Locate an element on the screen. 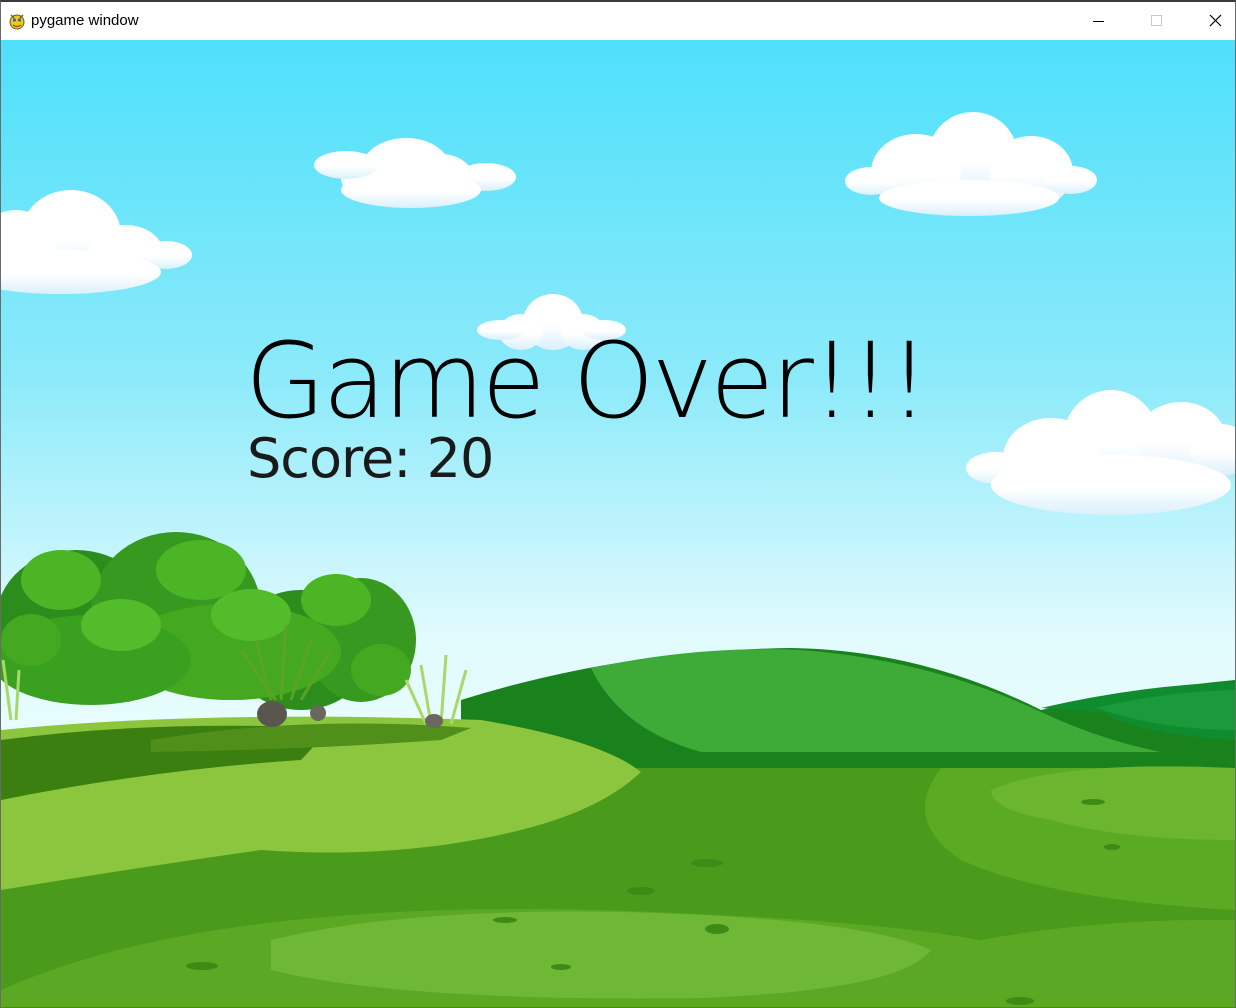 Image resolution: width=1236 pixels, height=1008 pixels. maximize-icon is located at coordinates (1156, 20).